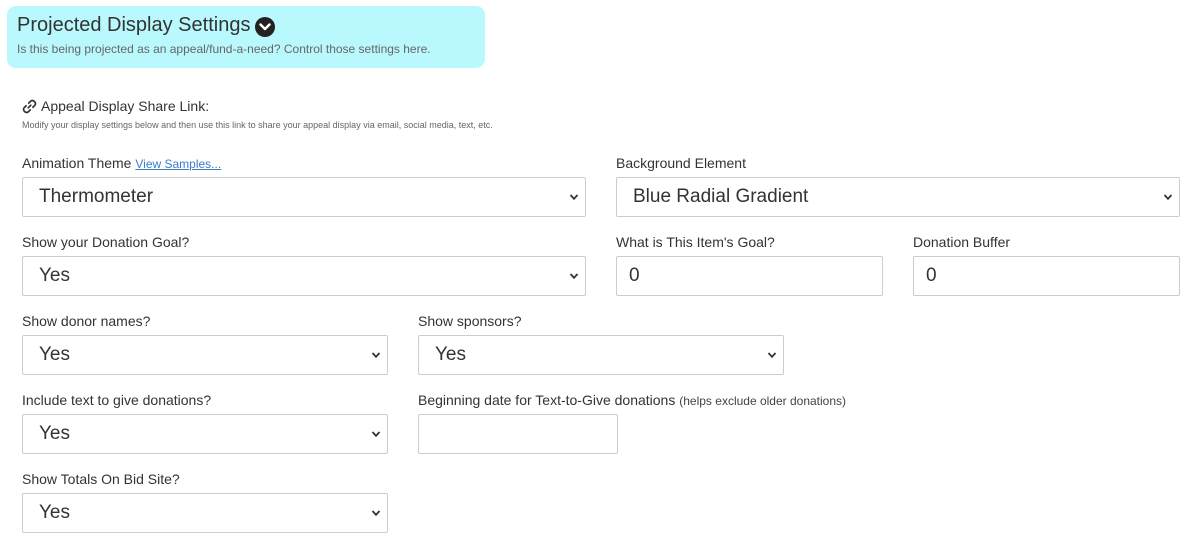 Image resolution: width=1204 pixels, height=545 pixels. Describe the element at coordinates (695, 242) in the screenshot. I see `item-goal-label: What is This Item's Goal?` at that location.